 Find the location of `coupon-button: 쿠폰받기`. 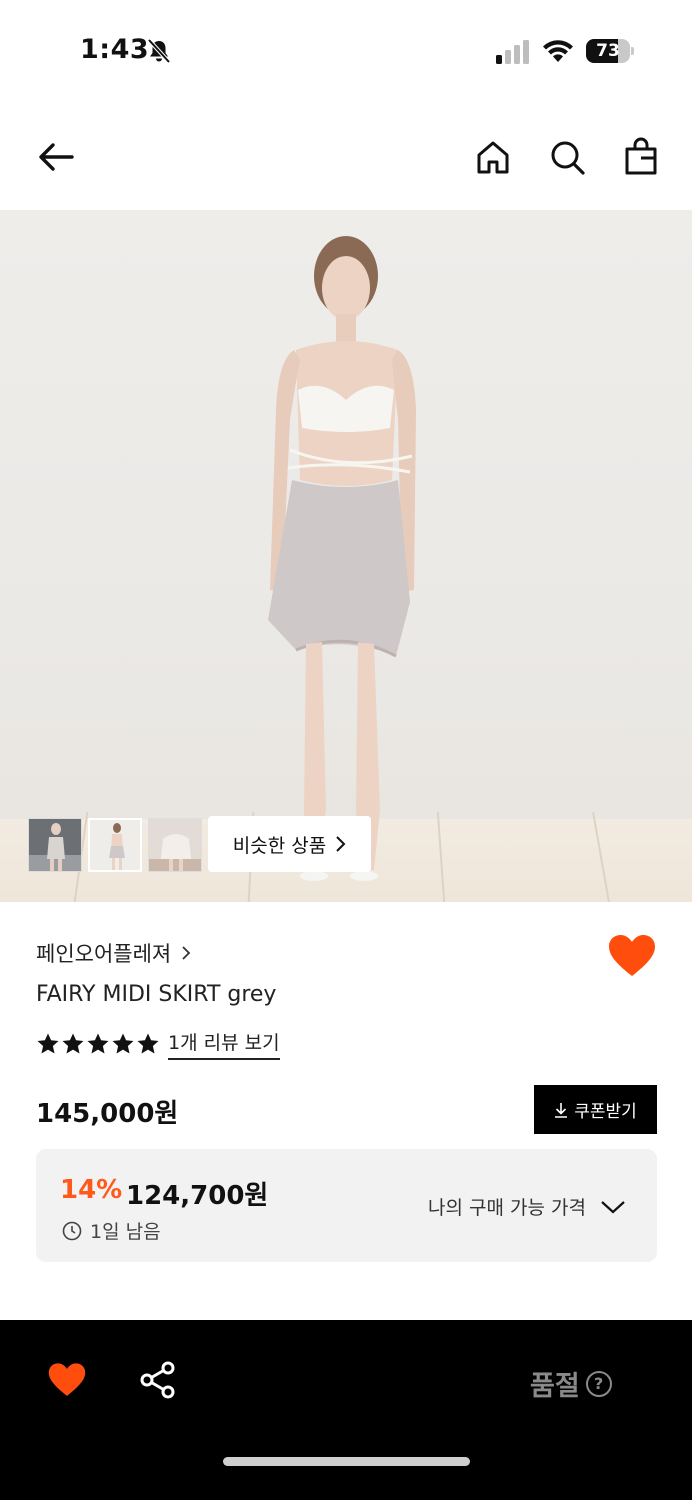

coupon-button: 쿠폰받기 is located at coordinates (595, 1109).